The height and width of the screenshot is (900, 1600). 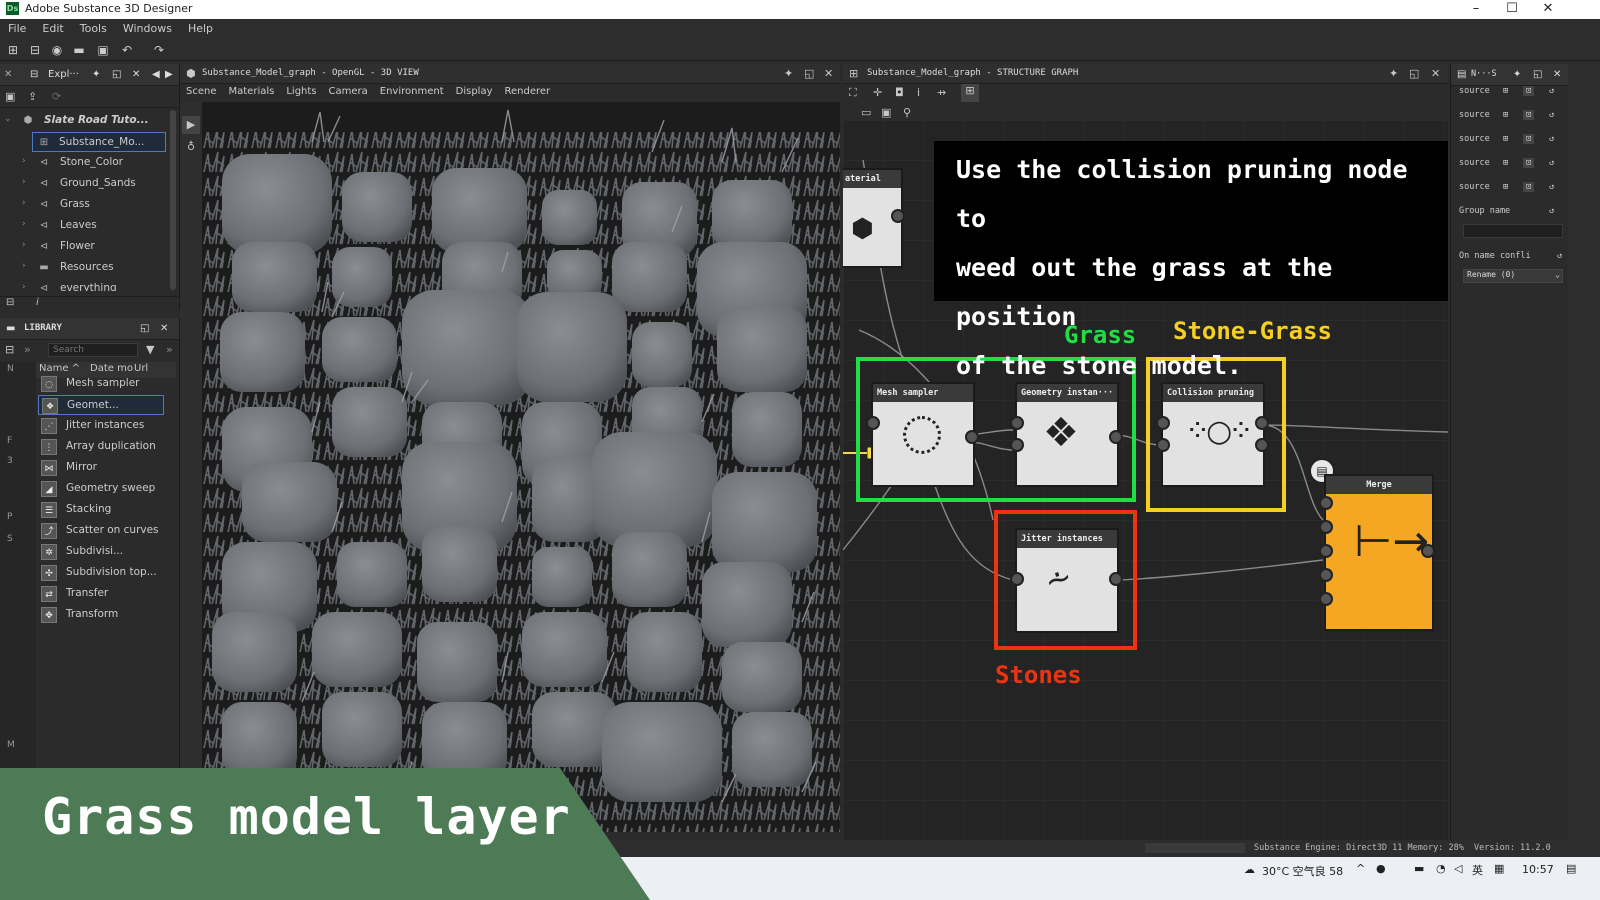 I want to click on chevron-up-icon: ^, so click(x=1360, y=868).